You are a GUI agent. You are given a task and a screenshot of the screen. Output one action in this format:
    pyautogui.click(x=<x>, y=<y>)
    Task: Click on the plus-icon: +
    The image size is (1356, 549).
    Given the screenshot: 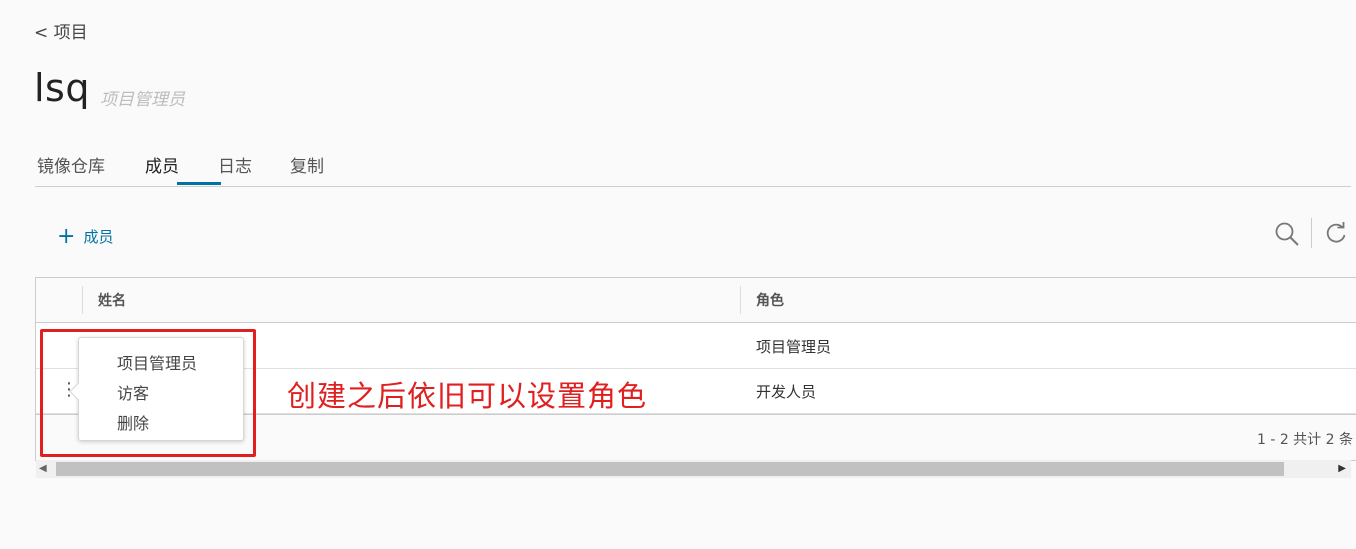 What is the action you would take?
    pyautogui.click(x=66, y=236)
    